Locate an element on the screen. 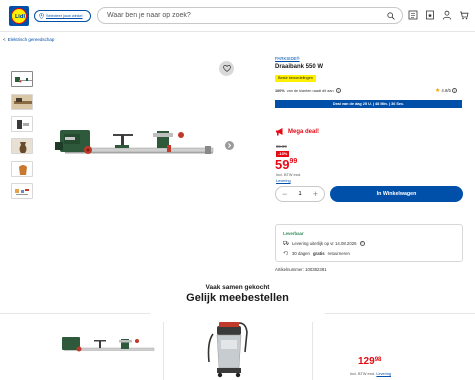  main-product-image is located at coordinates (134, 142).